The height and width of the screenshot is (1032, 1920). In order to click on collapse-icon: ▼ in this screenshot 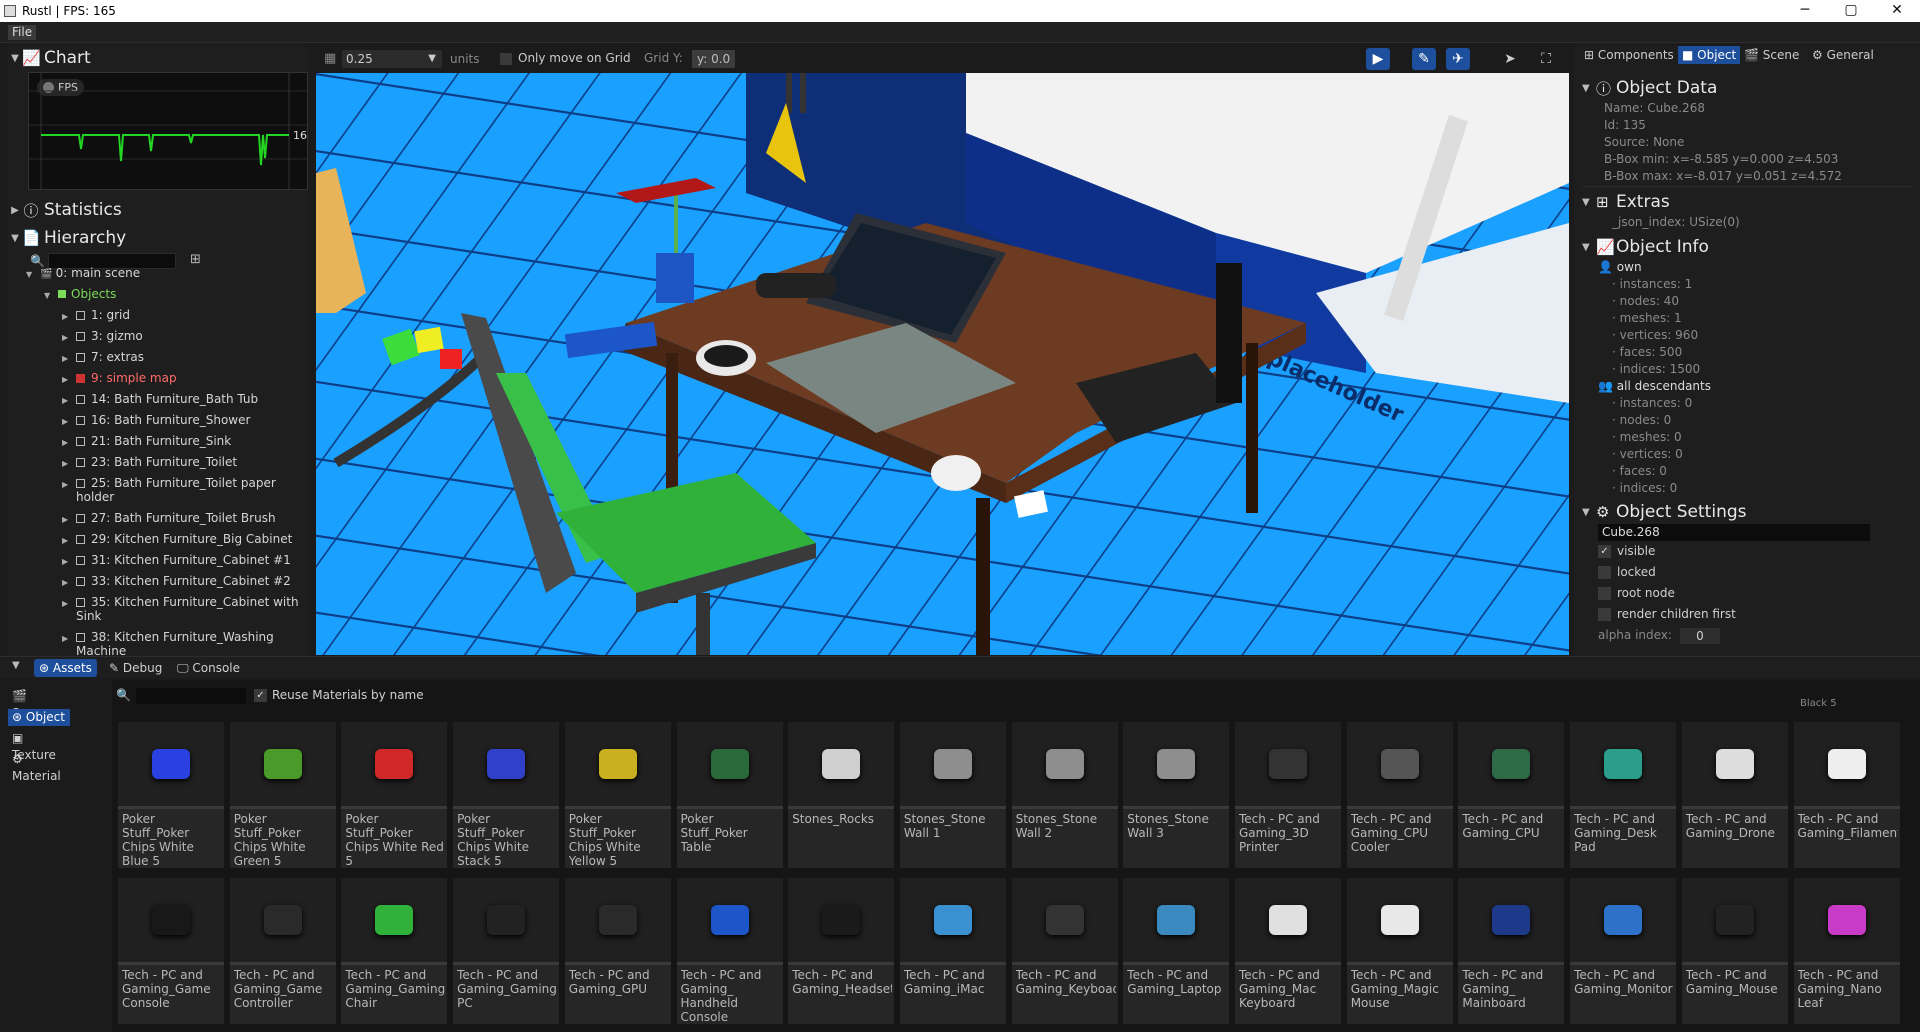, I will do `click(16, 665)`.